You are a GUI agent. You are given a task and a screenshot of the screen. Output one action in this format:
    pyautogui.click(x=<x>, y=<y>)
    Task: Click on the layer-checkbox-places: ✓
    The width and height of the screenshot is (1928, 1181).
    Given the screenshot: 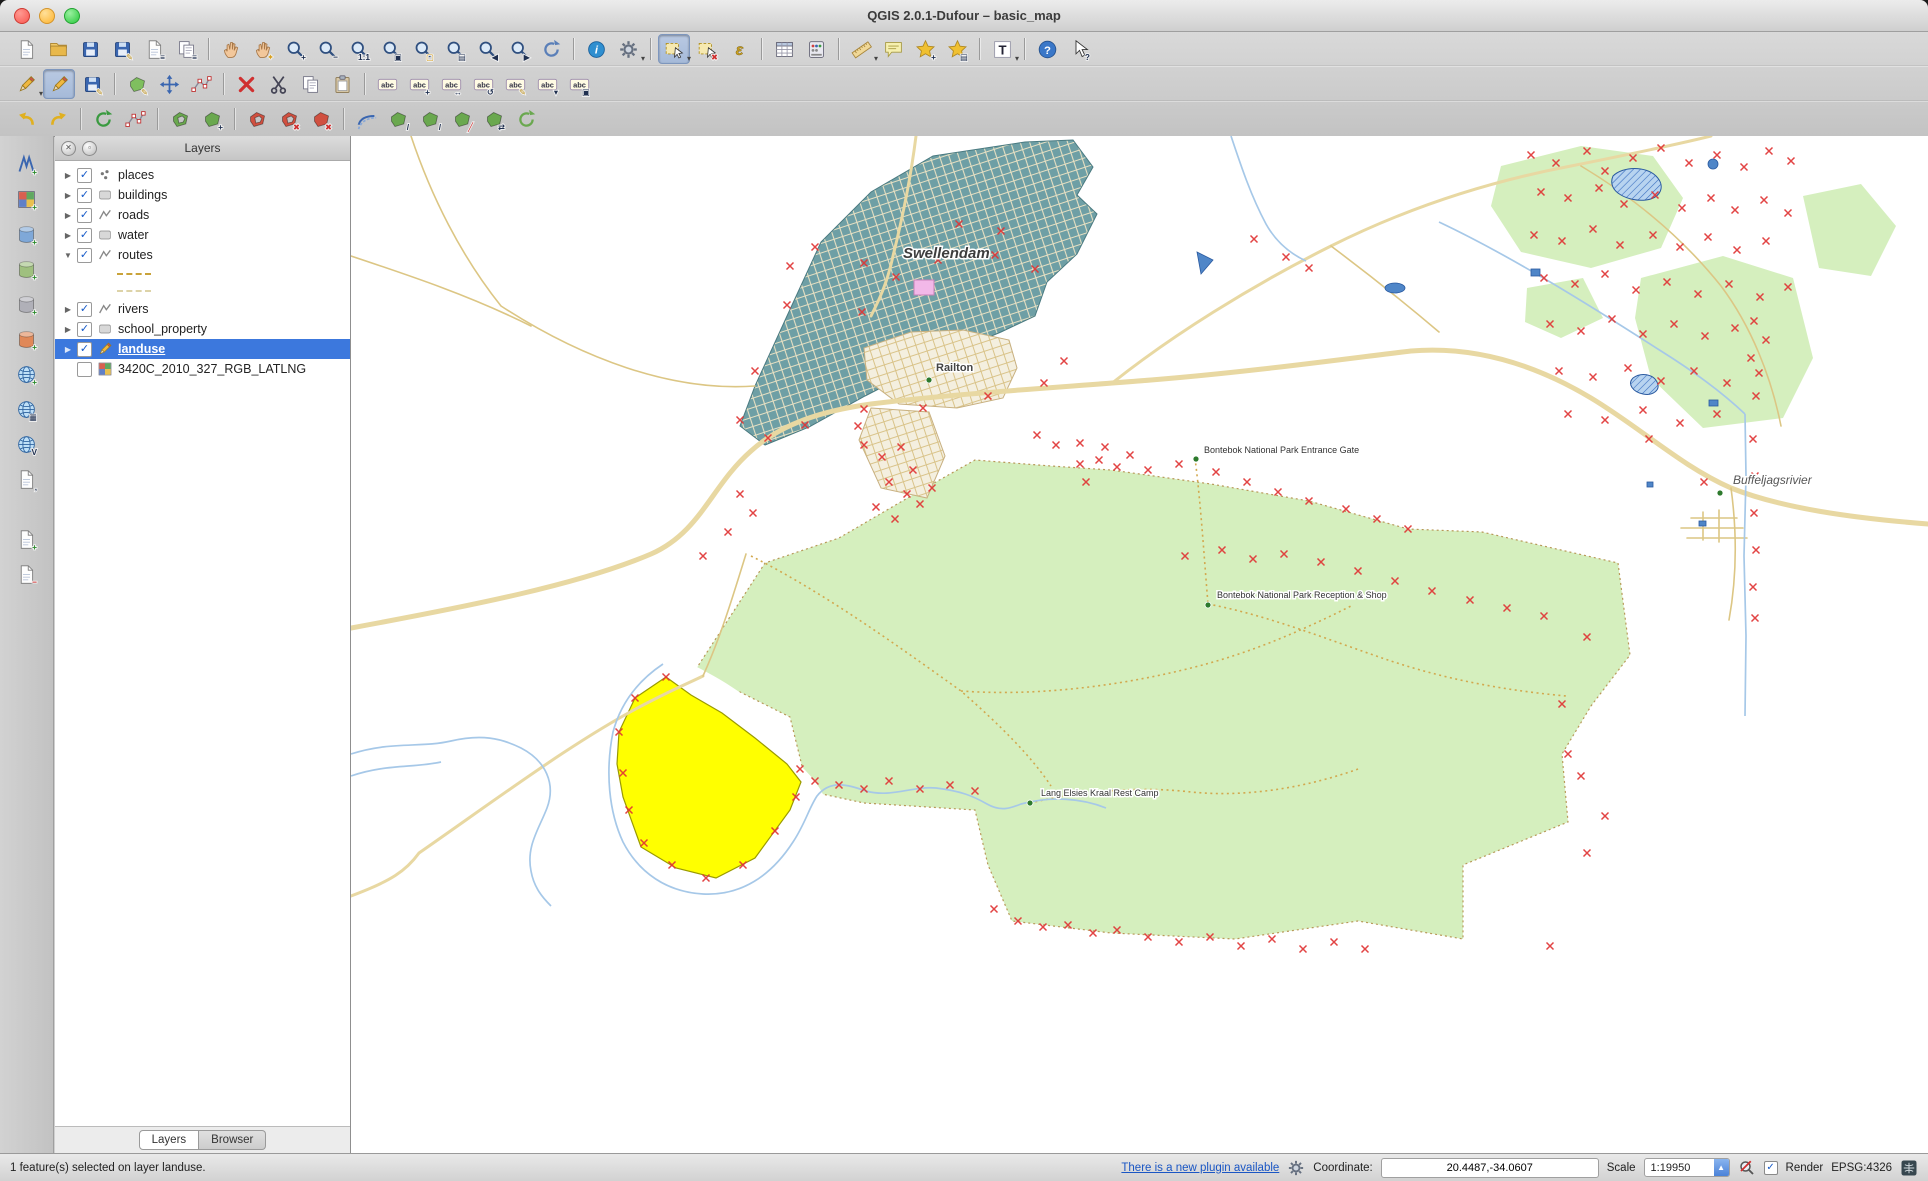 What is the action you would take?
    pyautogui.click(x=84, y=175)
    